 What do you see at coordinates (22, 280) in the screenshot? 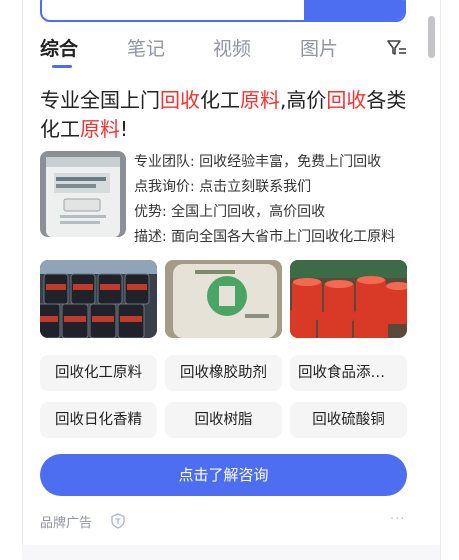
I see `left-border` at bounding box center [22, 280].